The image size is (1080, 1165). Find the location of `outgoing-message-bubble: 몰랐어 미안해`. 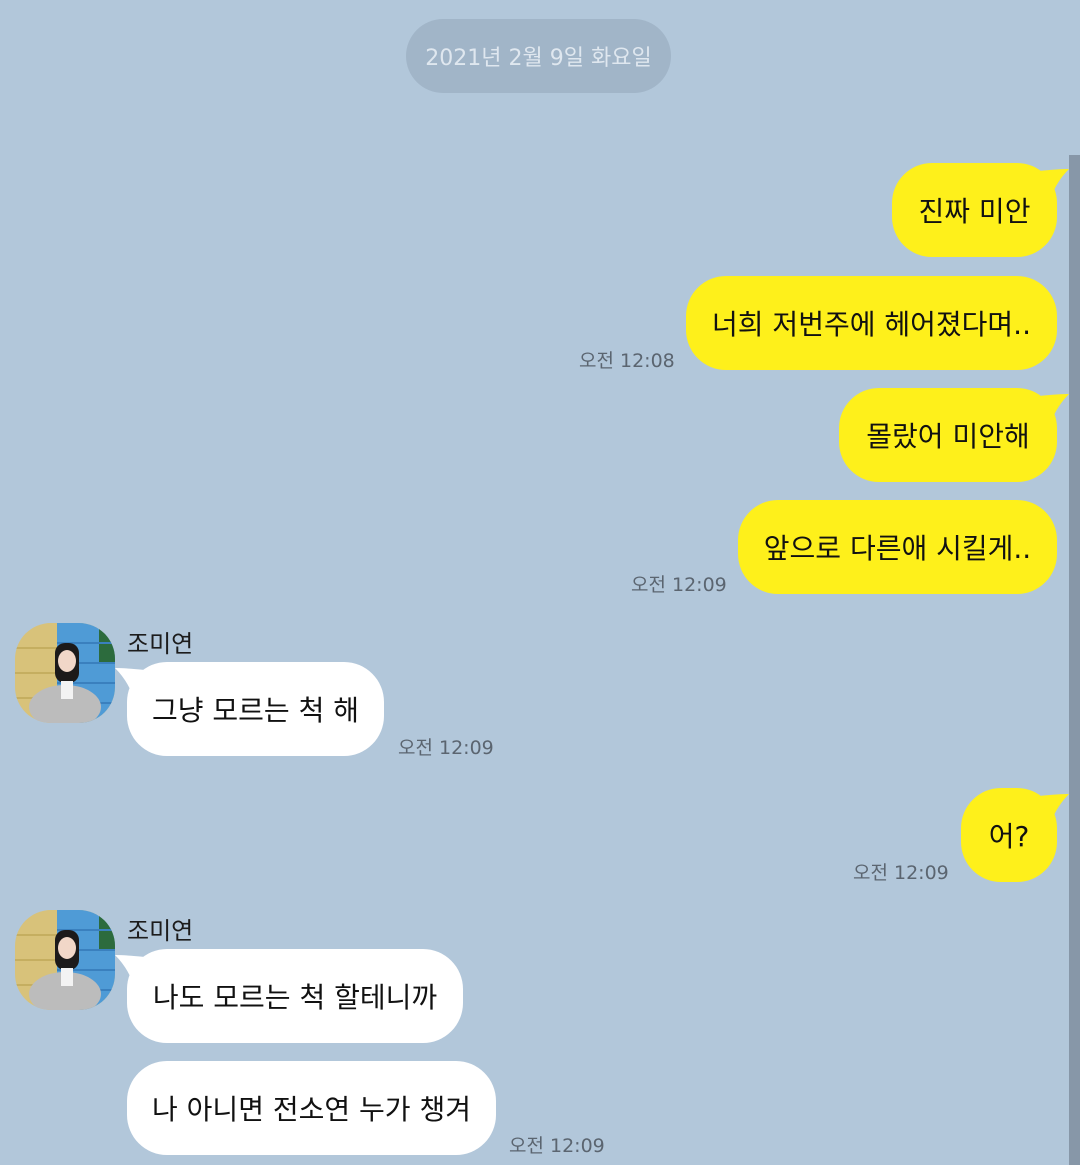

outgoing-message-bubble: 몰랐어 미안해 is located at coordinates (954, 435).